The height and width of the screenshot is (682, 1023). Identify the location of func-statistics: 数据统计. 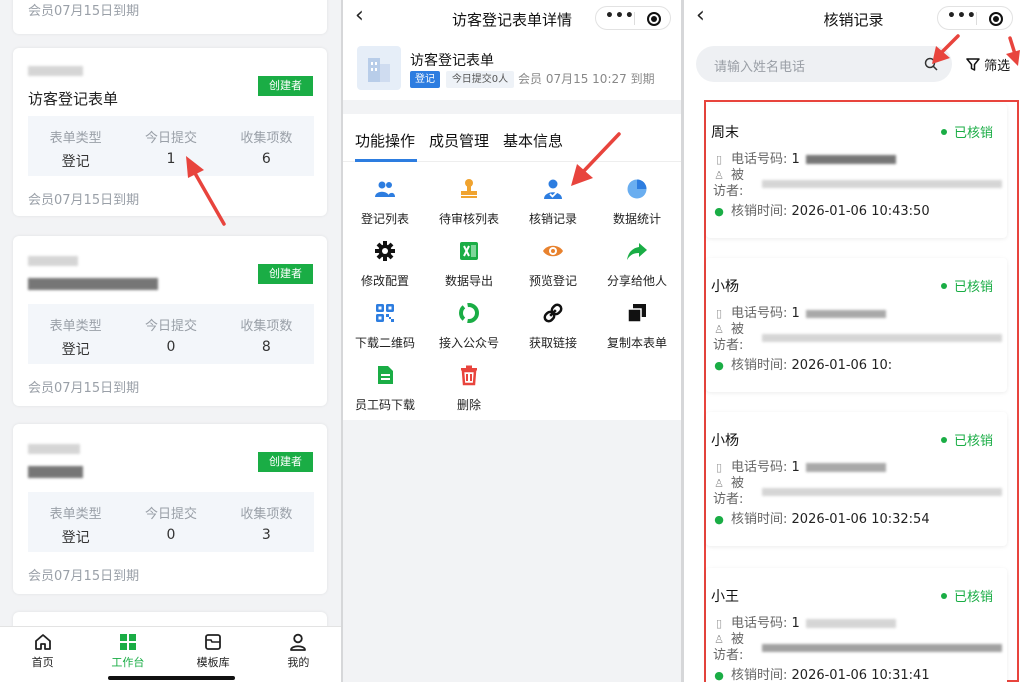
(637, 202).